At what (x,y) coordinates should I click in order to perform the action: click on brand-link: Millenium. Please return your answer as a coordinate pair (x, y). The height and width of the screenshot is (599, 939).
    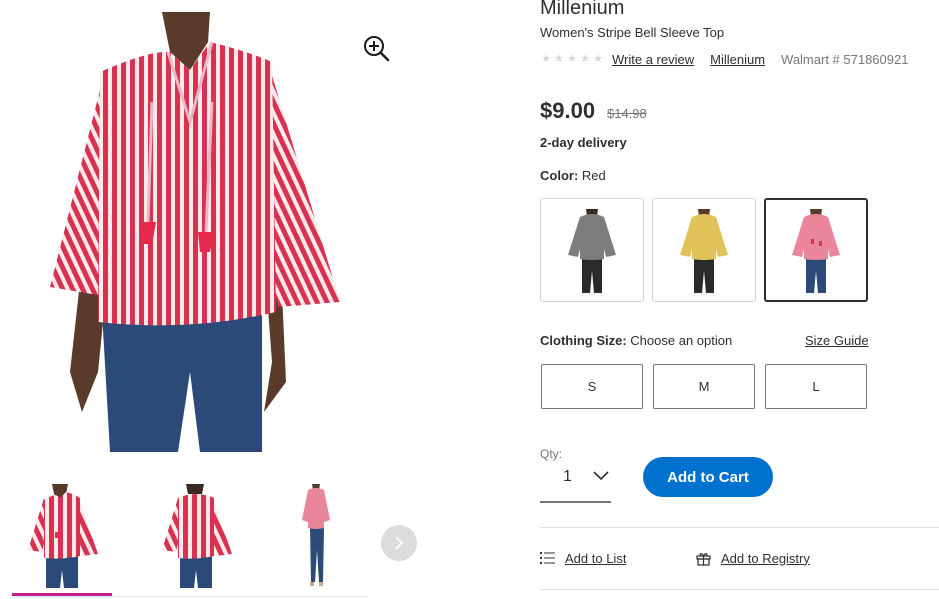
    Looking at the image, I should click on (737, 59).